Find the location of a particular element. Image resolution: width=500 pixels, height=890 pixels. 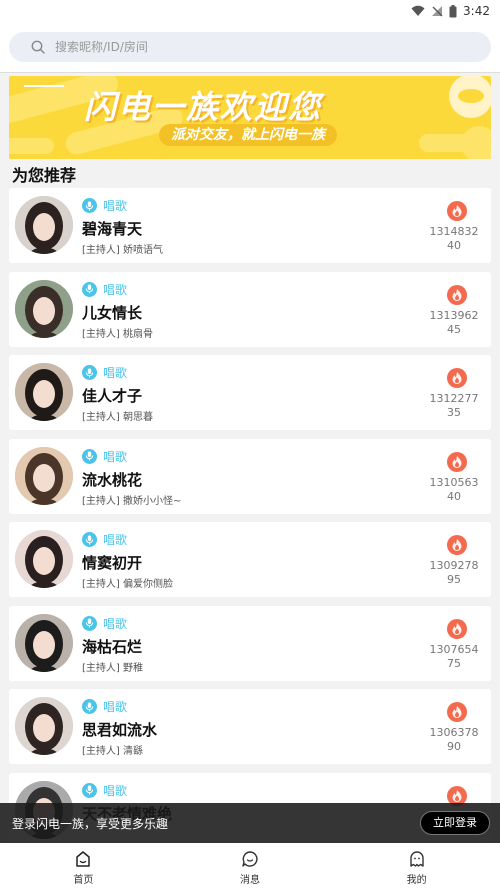

room-host: [主持人] 桃扇骨 is located at coordinates (117, 334).